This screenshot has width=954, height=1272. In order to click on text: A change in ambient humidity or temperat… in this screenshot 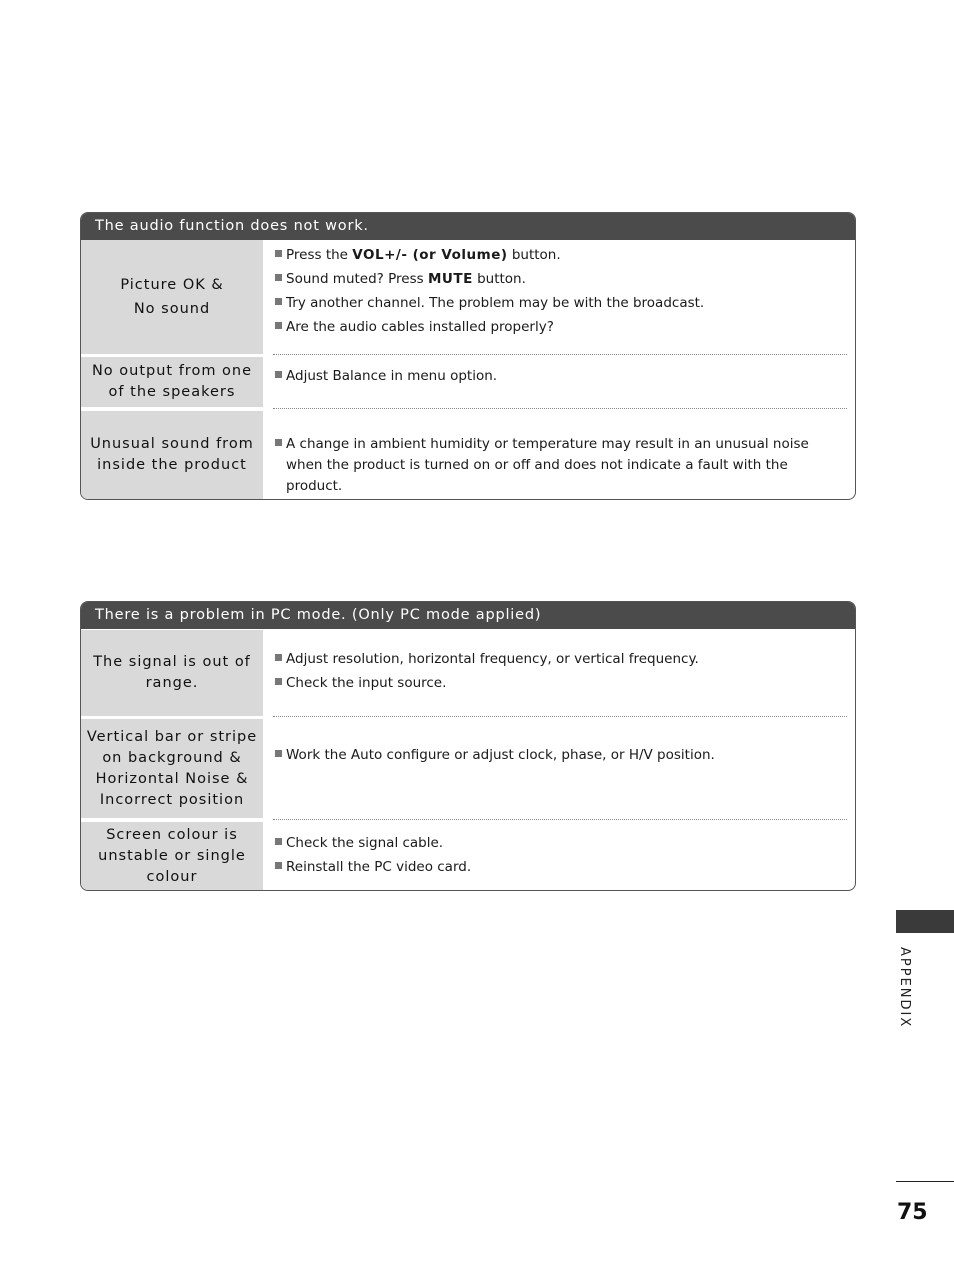, I will do `click(547, 465)`.